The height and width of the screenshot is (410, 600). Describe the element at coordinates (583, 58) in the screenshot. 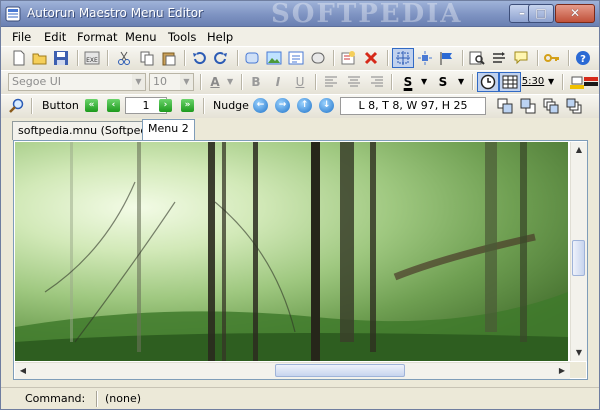

I see `help-icon: ?` at that location.